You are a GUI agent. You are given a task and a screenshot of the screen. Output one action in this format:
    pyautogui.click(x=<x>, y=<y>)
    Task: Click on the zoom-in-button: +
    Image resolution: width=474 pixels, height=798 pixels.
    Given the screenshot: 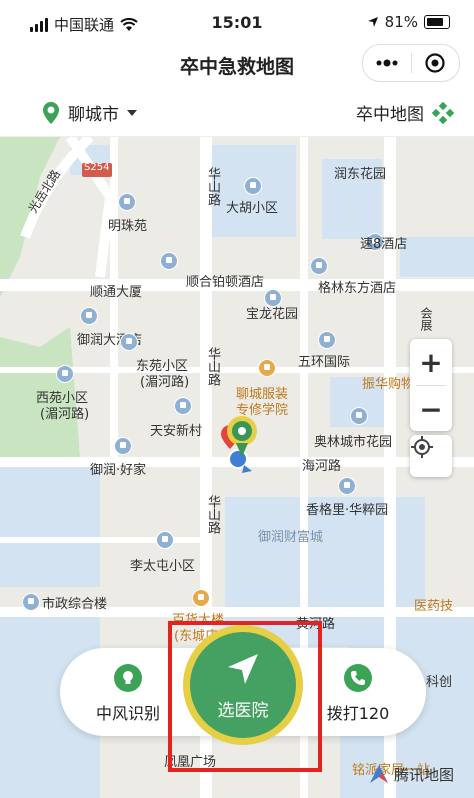 What is the action you would take?
    pyautogui.click(x=431, y=362)
    